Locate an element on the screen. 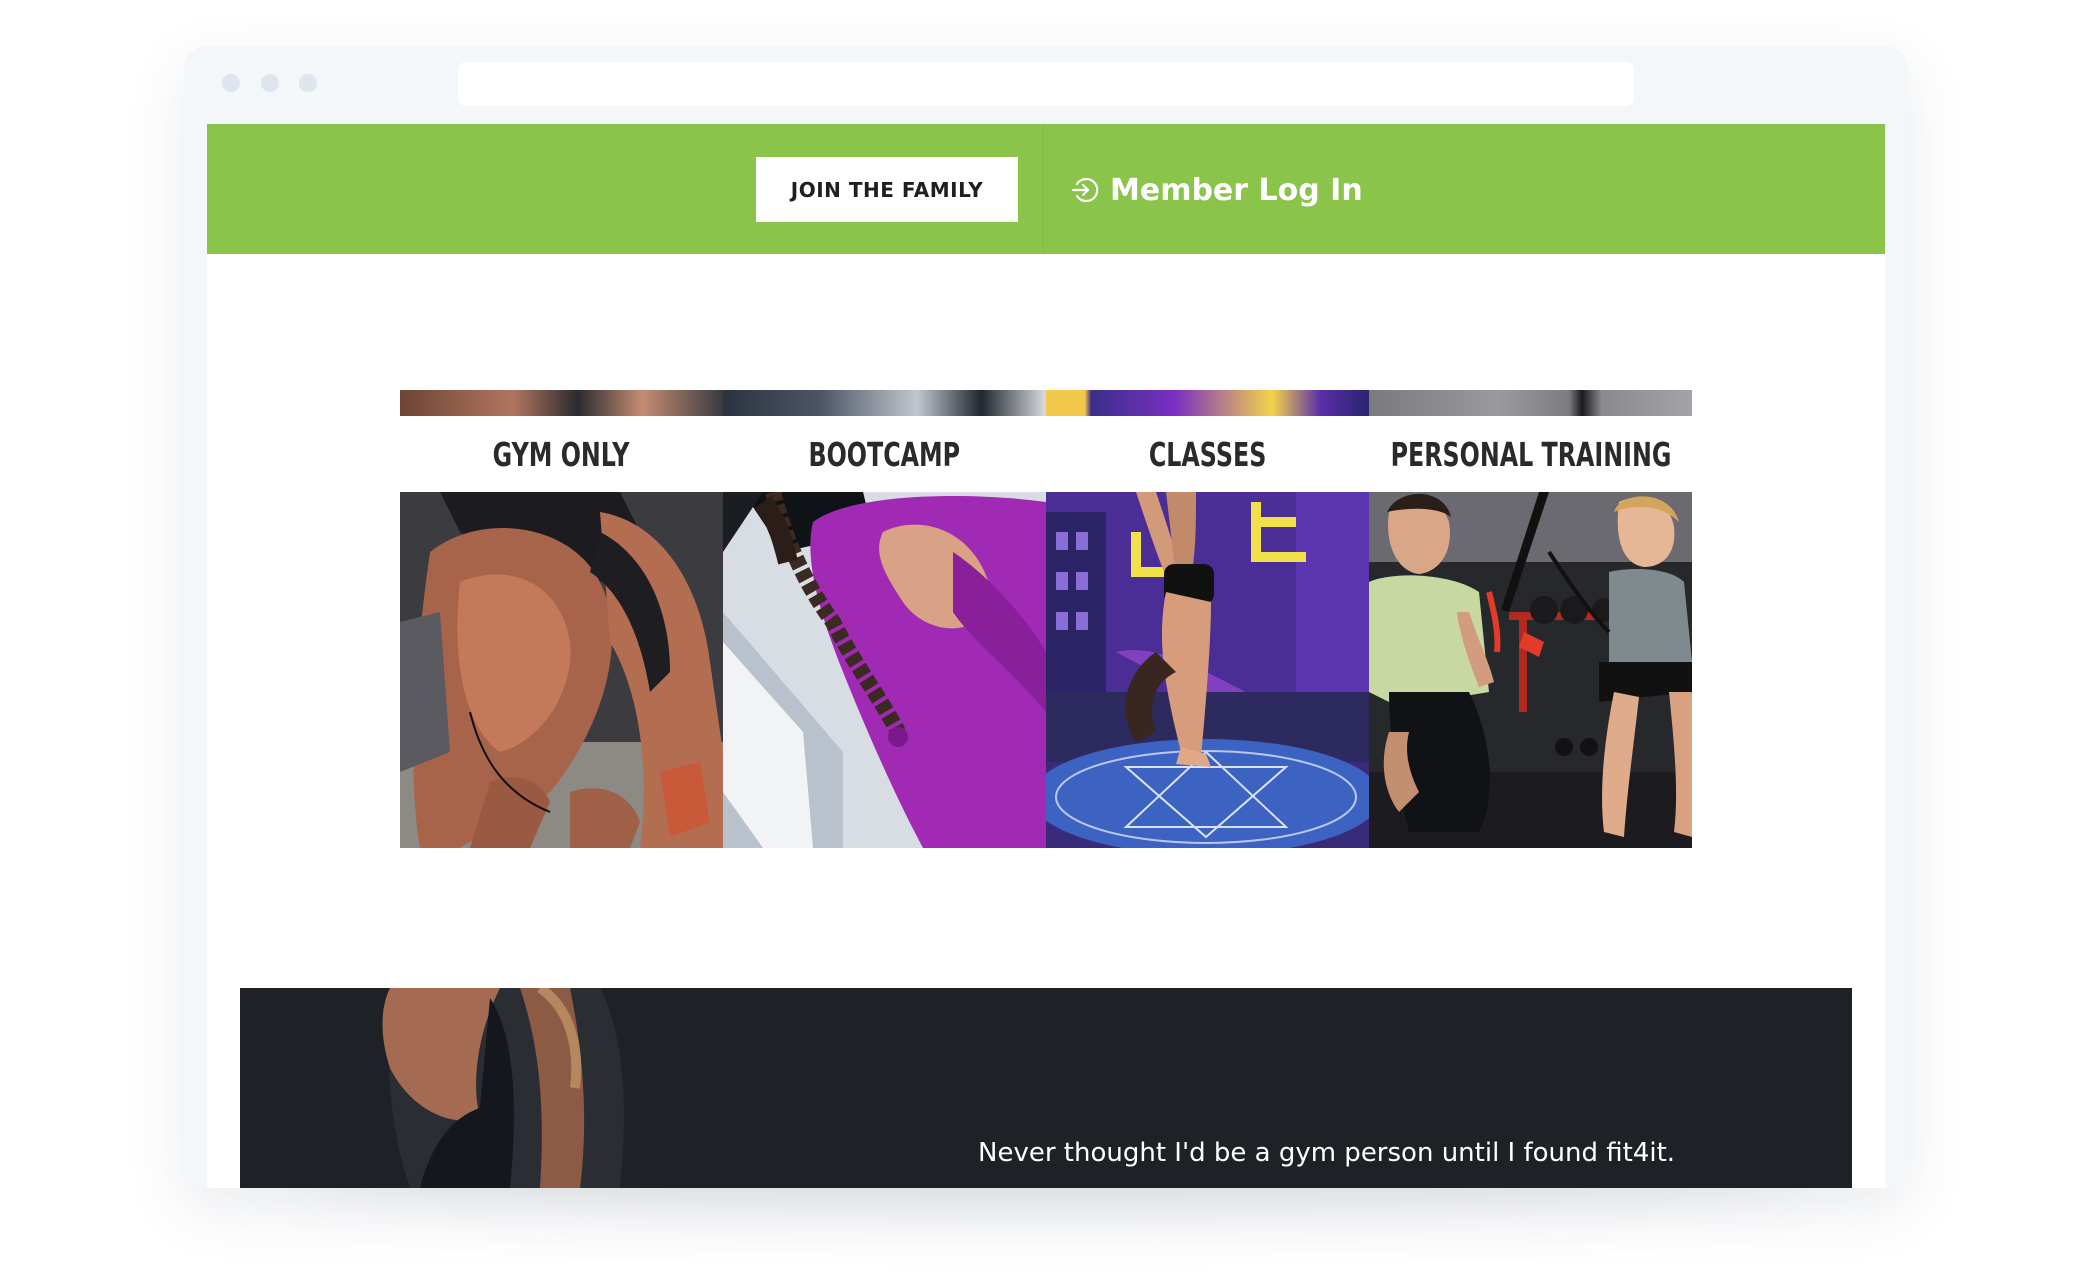  testimonial-athlete-photo is located at coordinates (520, 1088).